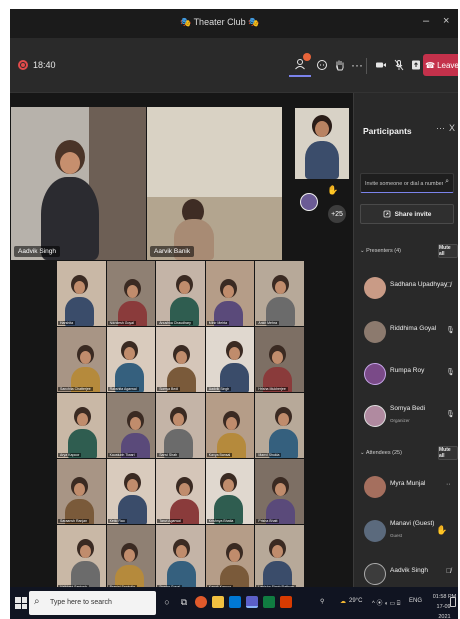 The height and width of the screenshot is (619, 460). What do you see at coordinates (447, 65) in the screenshot?
I see `leave-label: Leave` at bounding box center [447, 65].